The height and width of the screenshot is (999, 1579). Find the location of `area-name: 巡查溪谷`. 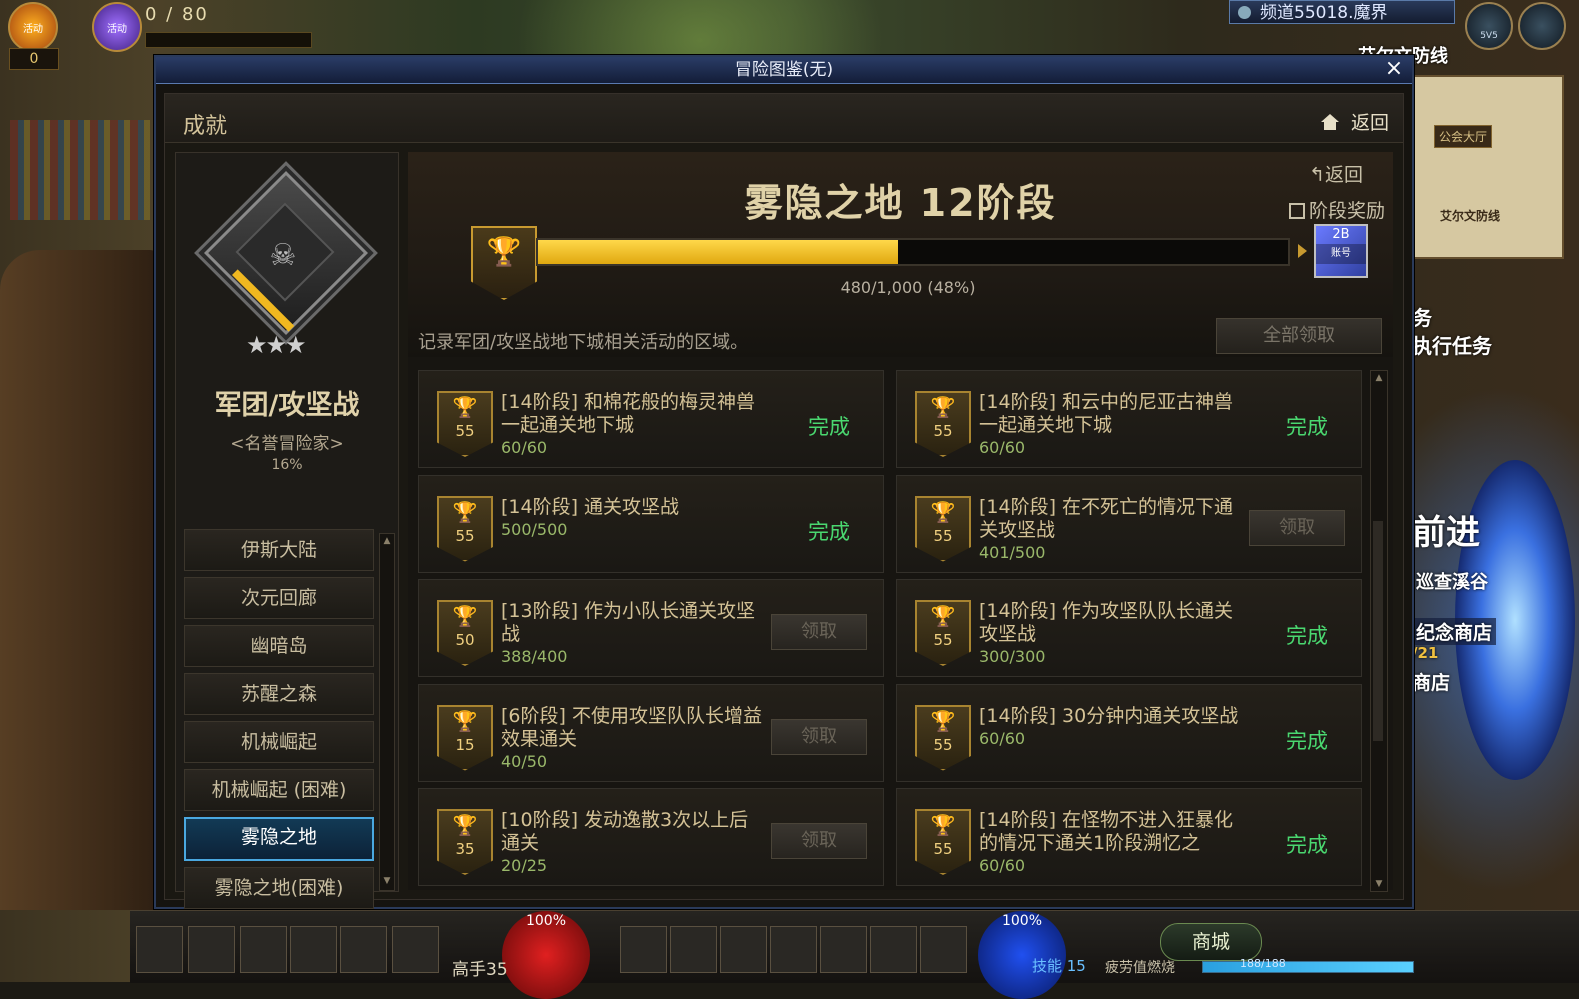

area-name: 巡查溪谷 is located at coordinates (1452, 582).